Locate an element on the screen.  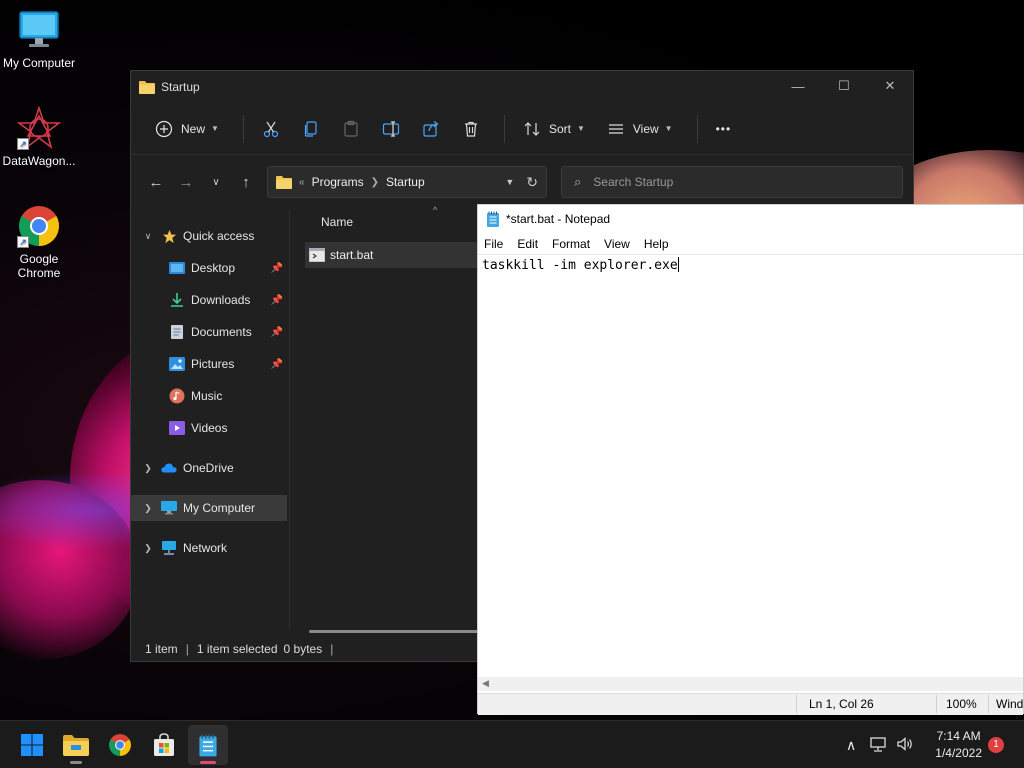
taskbar-clock: 7:14 AM 1/4/2022 is located at coordinates (958, 745).